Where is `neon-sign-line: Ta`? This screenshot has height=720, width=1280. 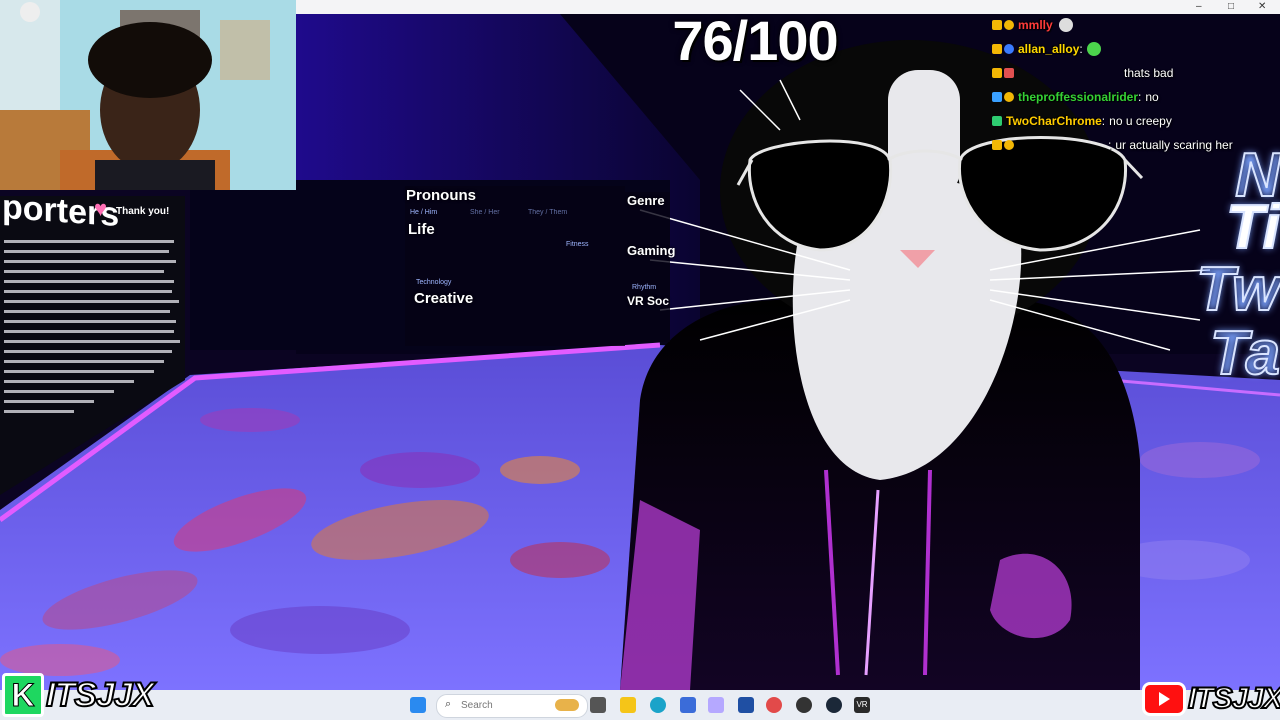 neon-sign-line: Ta is located at coordinates (1244, 353).